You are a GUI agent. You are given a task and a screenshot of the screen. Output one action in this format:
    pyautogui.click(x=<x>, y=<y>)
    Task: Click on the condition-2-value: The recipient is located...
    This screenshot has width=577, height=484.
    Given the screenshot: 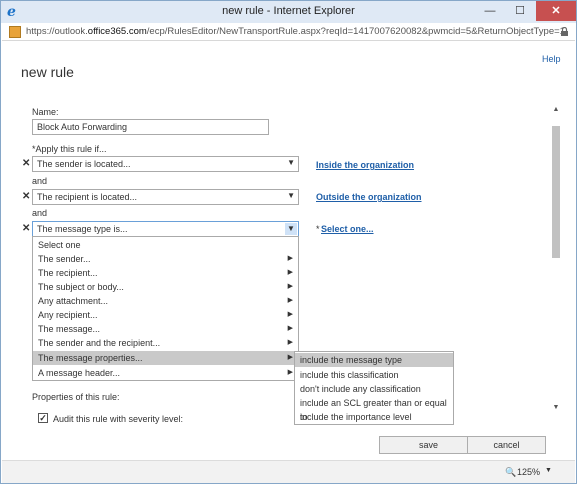 What is the action you would take?
    pyautogui.click(x=87, y=197)
    